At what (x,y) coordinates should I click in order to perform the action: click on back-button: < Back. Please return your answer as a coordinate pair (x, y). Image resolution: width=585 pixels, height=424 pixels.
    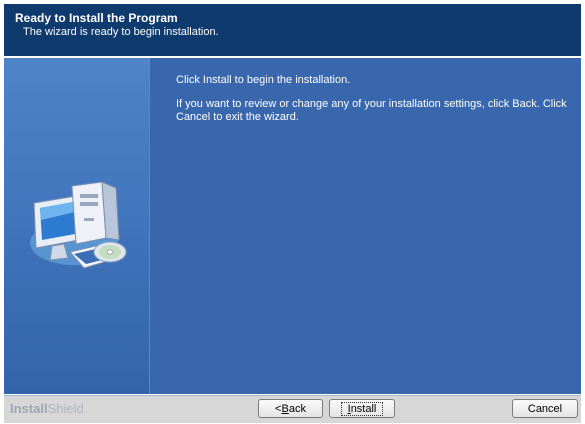
    Looking at the image, I should click on (290, 408).